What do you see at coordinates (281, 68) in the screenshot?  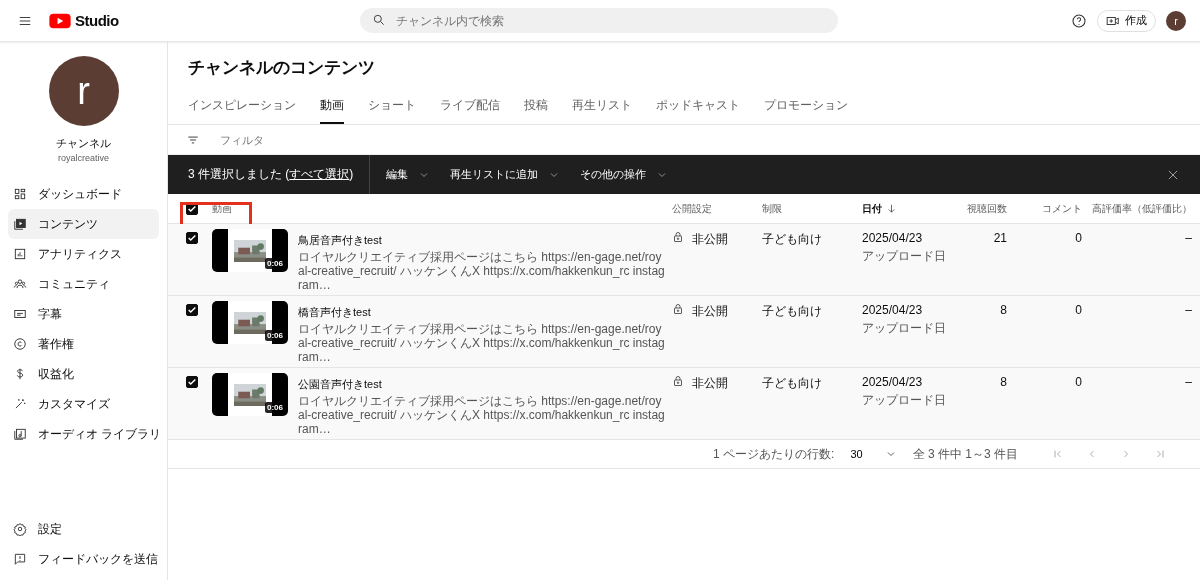 I see `page-title: チャンネルのコンテンツ` at bounding box center [281, 68].